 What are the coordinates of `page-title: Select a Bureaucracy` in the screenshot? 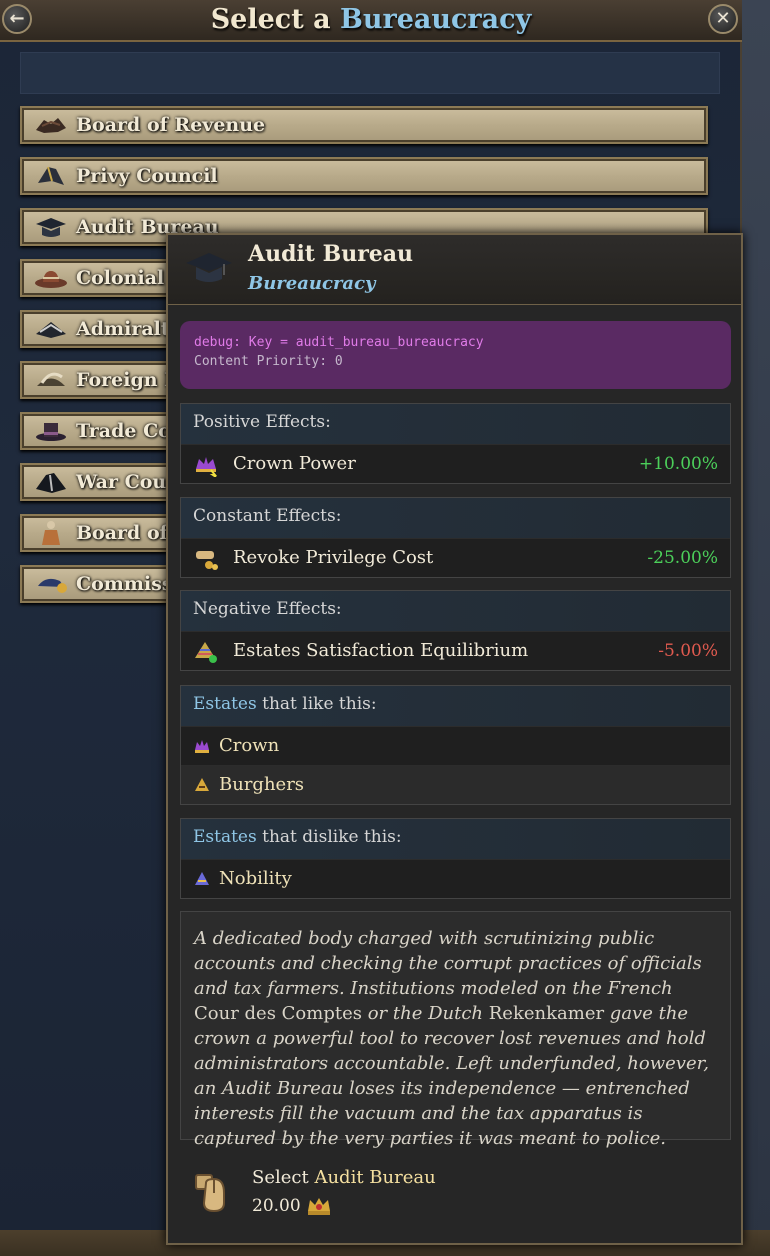 It's located at (371, 19).